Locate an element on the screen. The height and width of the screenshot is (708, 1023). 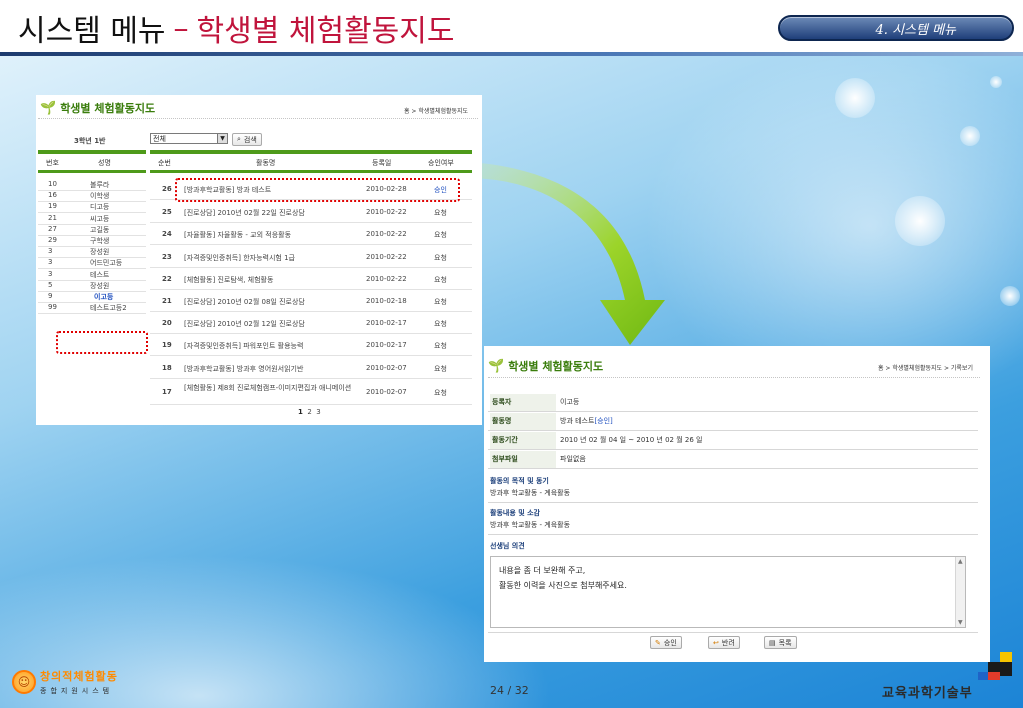
teacher-comment-textarea: 내용을 좀 더 보완해 주고, 활동한 이력을 사진으로 첨부해주세요. ▲ ▼ is located at coordinates (728, 592).